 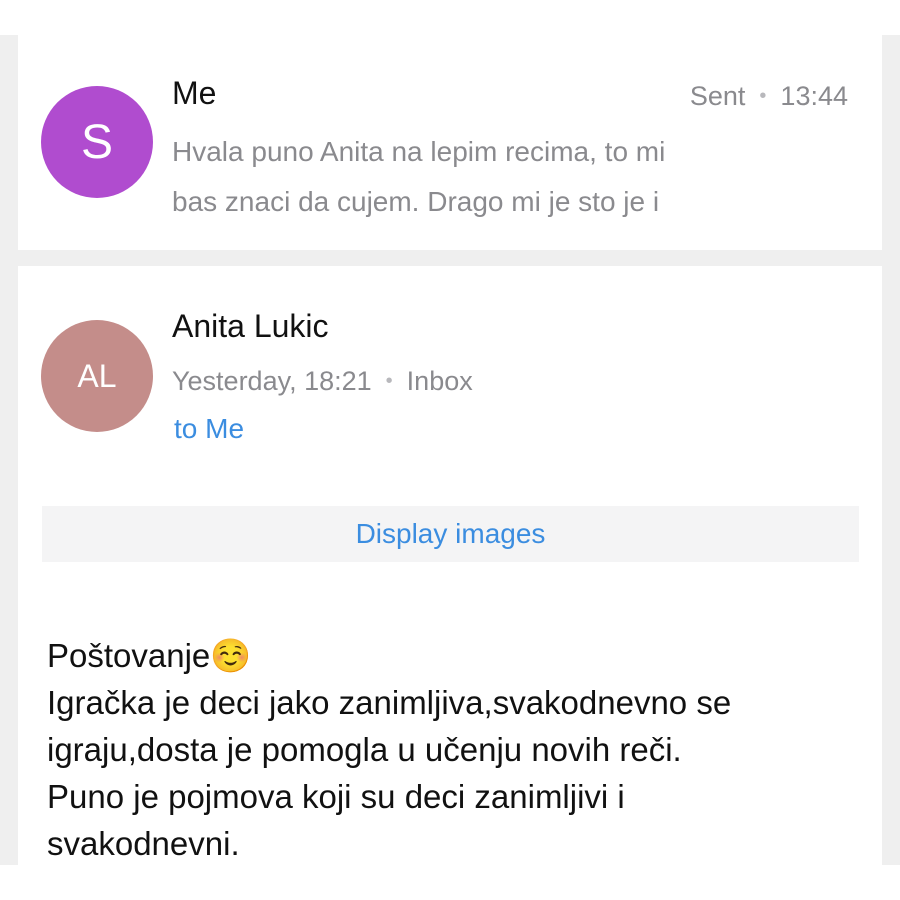 I want to click on avatar-initials: AL, so click(x=97, y=375).